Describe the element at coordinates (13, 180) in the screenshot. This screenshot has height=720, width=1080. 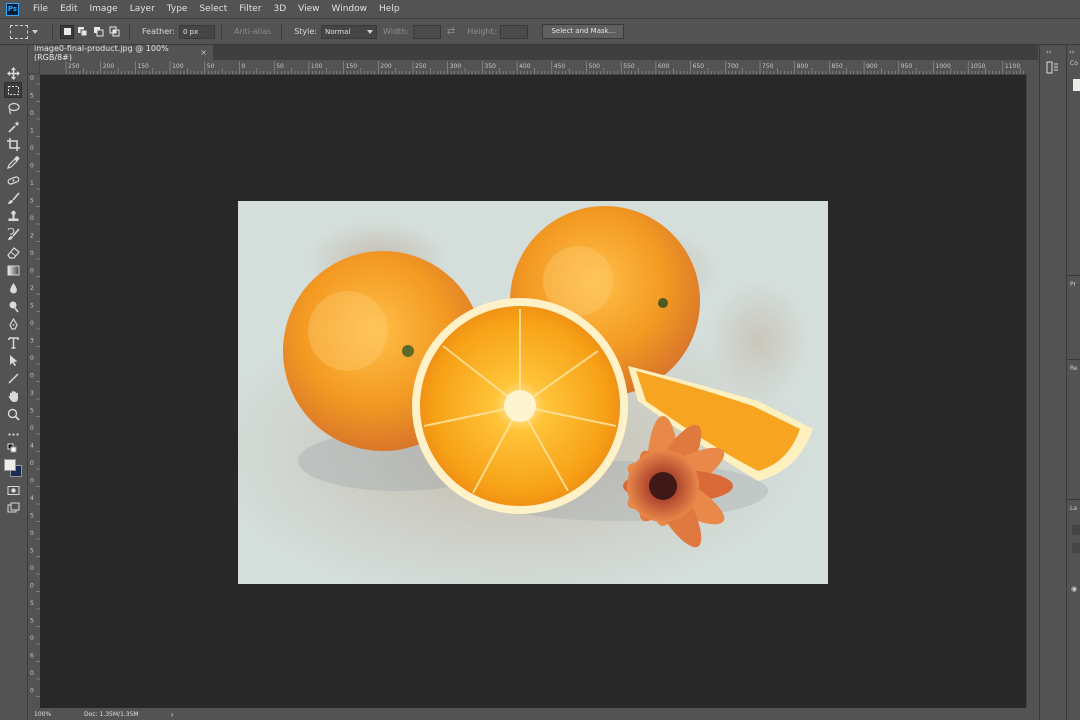
I see `healing-brush-tool-icon` at that location.